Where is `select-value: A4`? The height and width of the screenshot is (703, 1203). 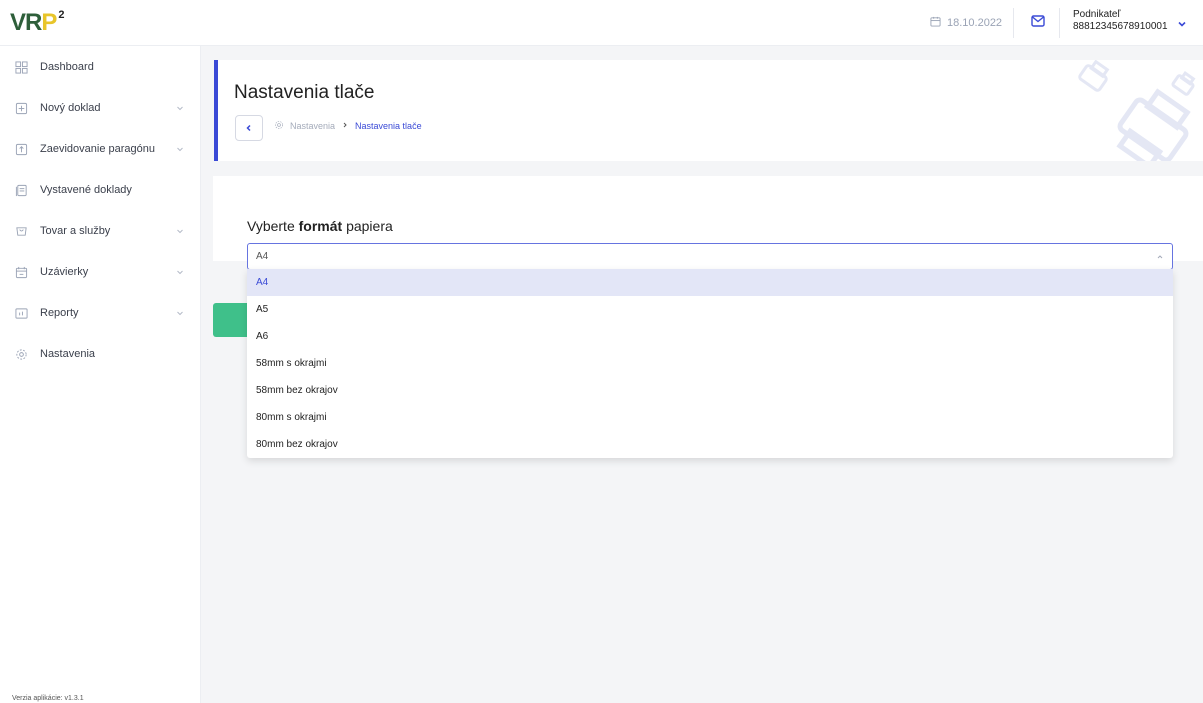 select-value: A4 is located at coordinates (262, 256).